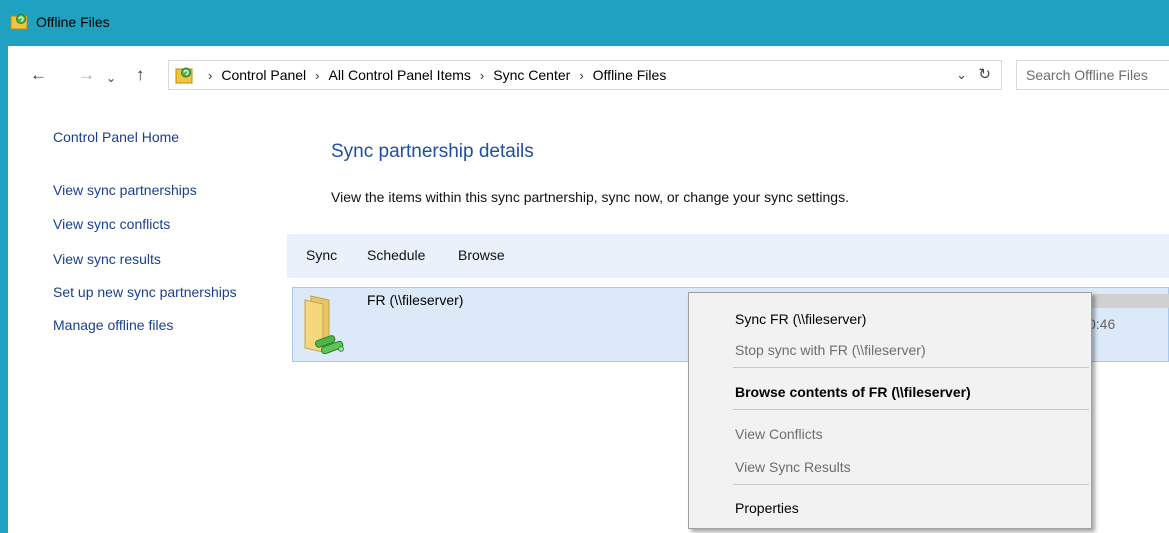  I want to click on menu-item-properties: Properties, so click(767, 508).